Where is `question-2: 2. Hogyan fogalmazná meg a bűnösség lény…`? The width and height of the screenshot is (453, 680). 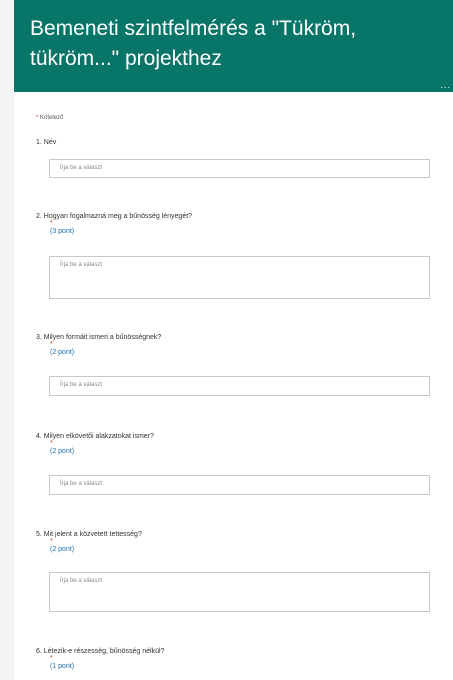 question-2: 2. Hogyan fogalmazná meg a bűnösség lény… is located at coordinates (114, 224).